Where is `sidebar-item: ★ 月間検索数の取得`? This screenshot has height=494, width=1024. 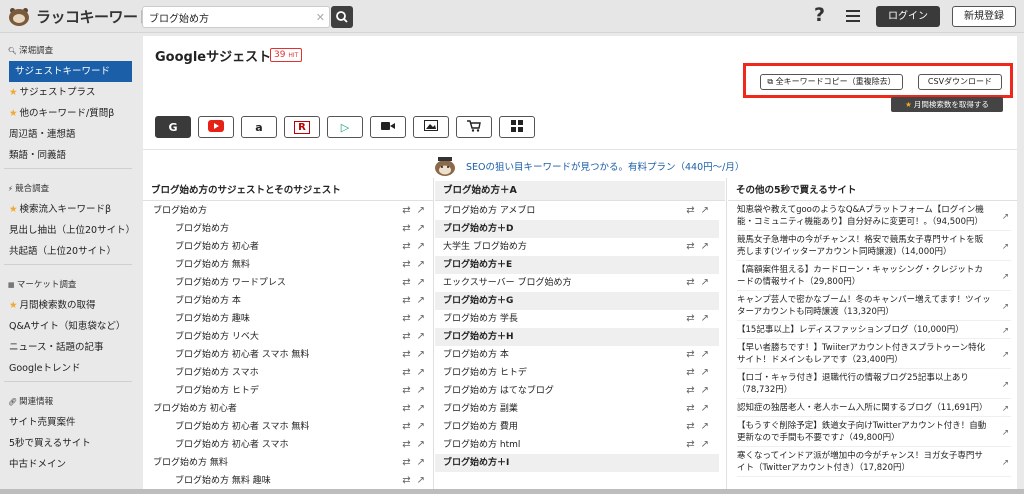 sidebar-item: ★ 月間検索数の取得 is located at coordinates (48, 305).